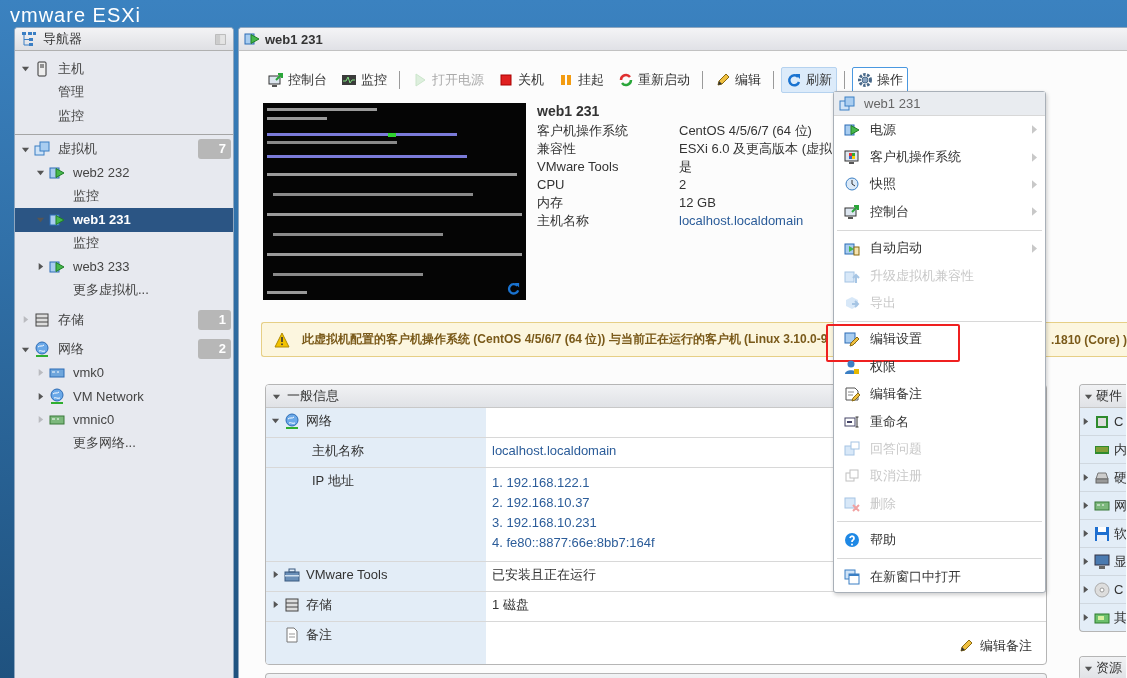 This screenshot has width=1127, height=678. I want to click on help-icon, so click(852, 540).